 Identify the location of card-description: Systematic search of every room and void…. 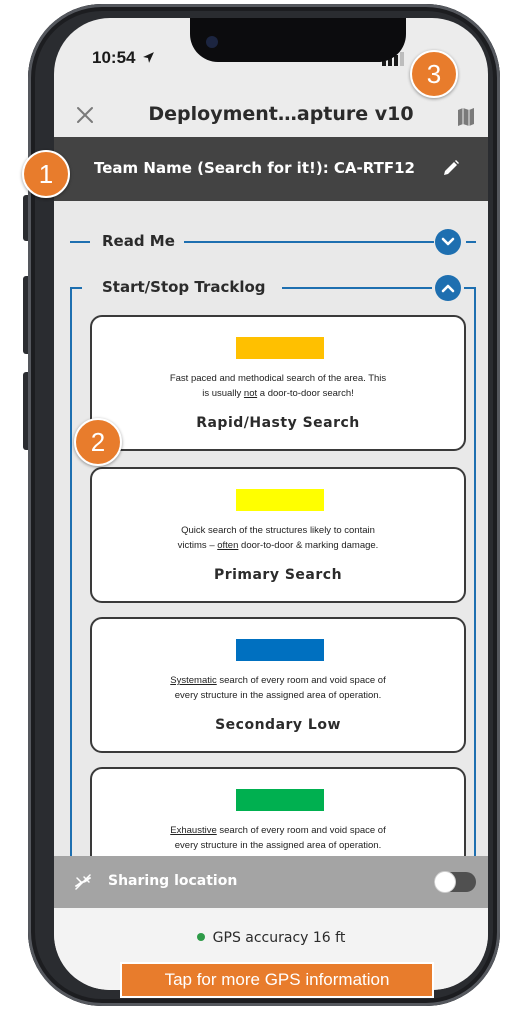
(278, 688).